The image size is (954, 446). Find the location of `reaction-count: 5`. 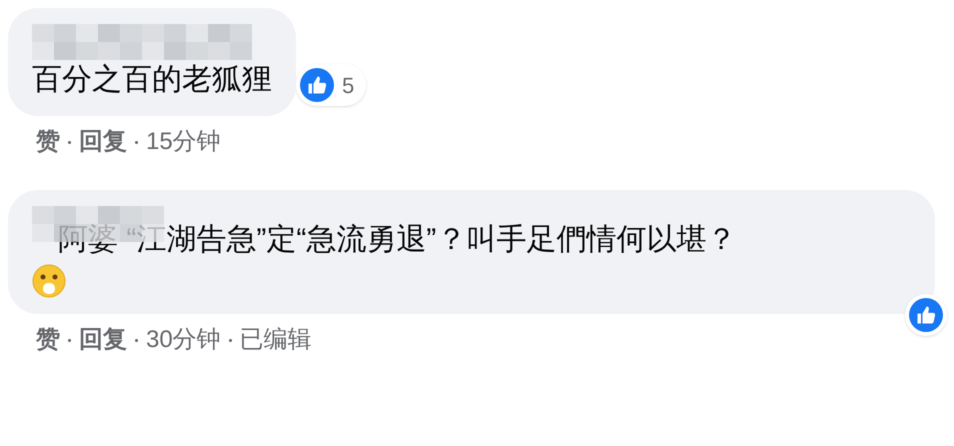

reaction-count: 5 is located at coordinates (348, 86).